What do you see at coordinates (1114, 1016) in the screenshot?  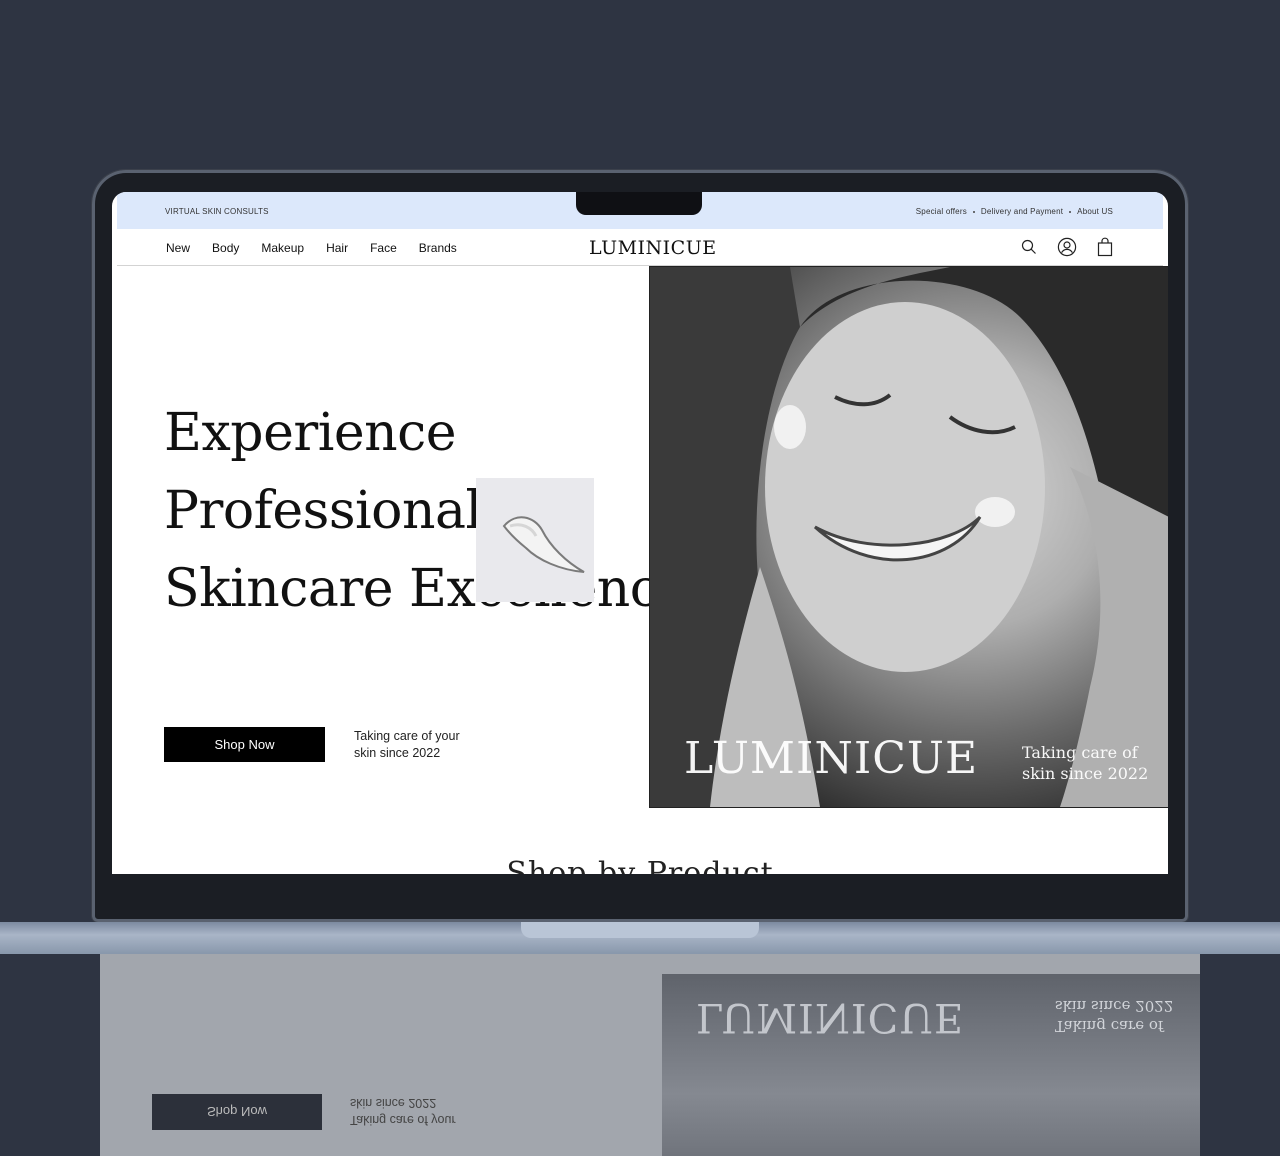 I see `reflected-image-tagline: Taking care of skin since 2022` at bounding box center [1114, 1016].